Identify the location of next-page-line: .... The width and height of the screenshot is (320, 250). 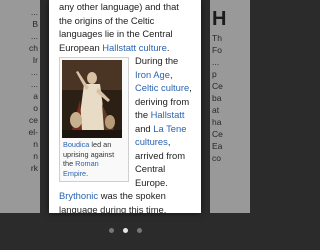
(216, 62).